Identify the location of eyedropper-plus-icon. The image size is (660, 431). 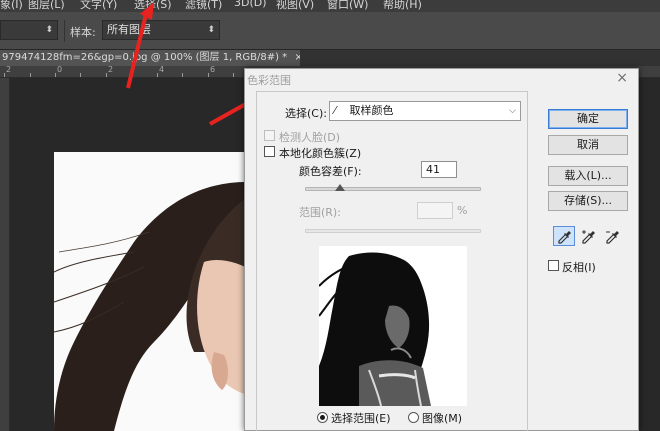
(588, 237).